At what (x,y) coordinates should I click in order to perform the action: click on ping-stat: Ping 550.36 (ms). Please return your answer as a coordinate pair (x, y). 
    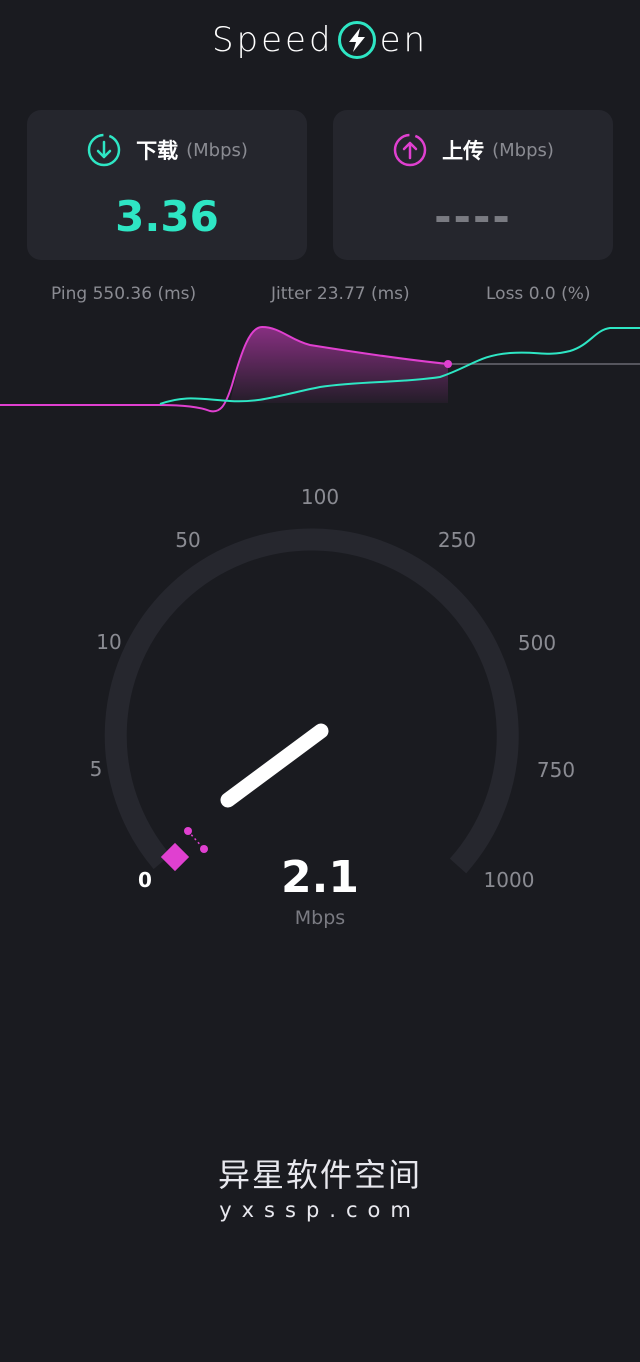
    Looking at the image, I should click on (124, 294).